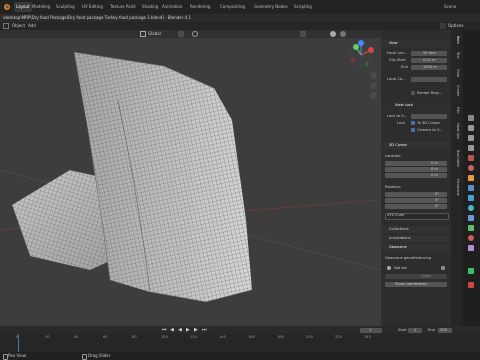 Image resolution: width=480 pixels, height=360 pixels. I want to click on modifier-props-icon, so click(471, 188).